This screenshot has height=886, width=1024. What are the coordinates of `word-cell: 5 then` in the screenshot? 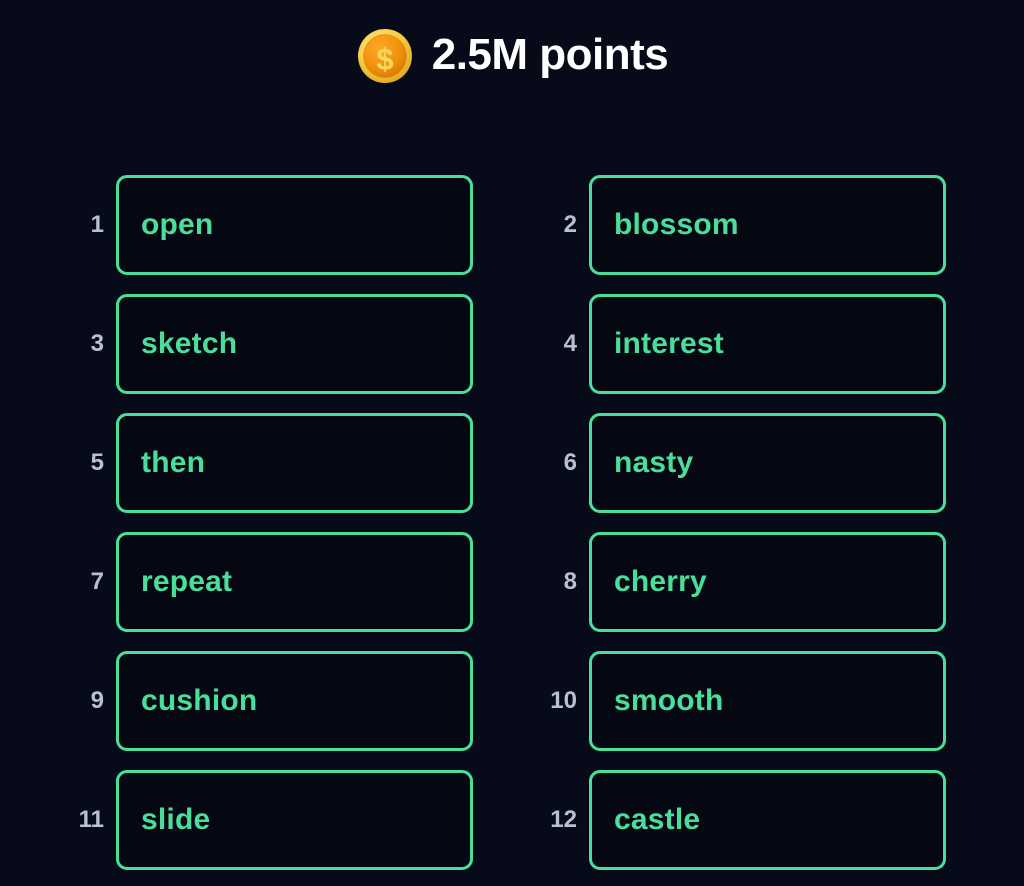 It's located at (236, 462).